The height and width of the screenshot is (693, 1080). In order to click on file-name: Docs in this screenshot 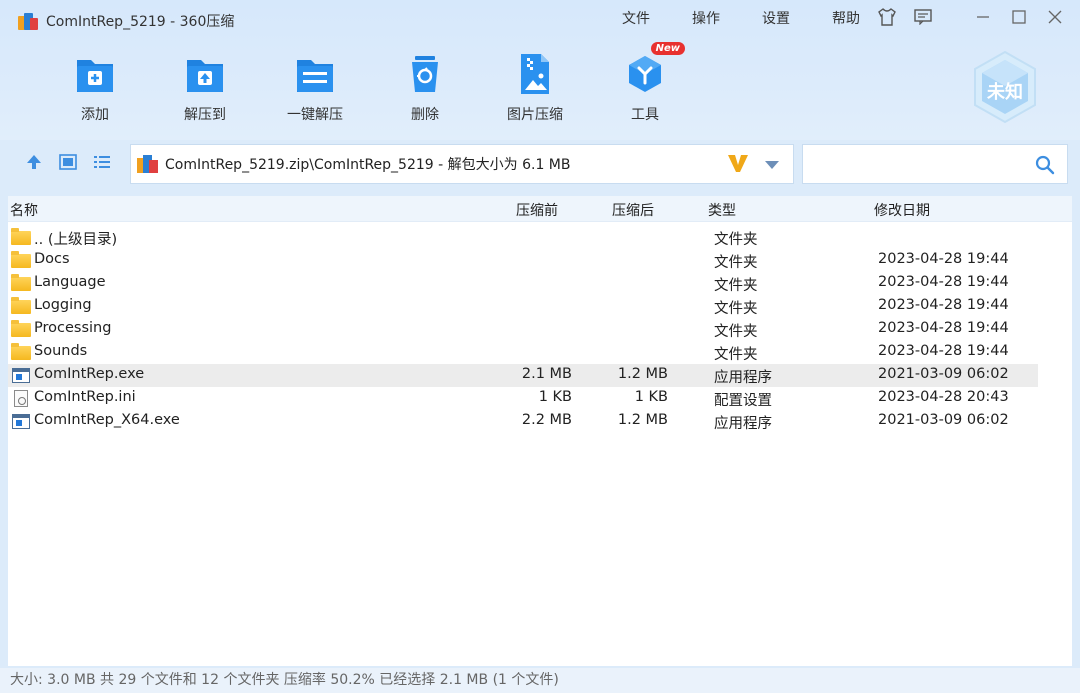, I will do `click(52, 259)`.